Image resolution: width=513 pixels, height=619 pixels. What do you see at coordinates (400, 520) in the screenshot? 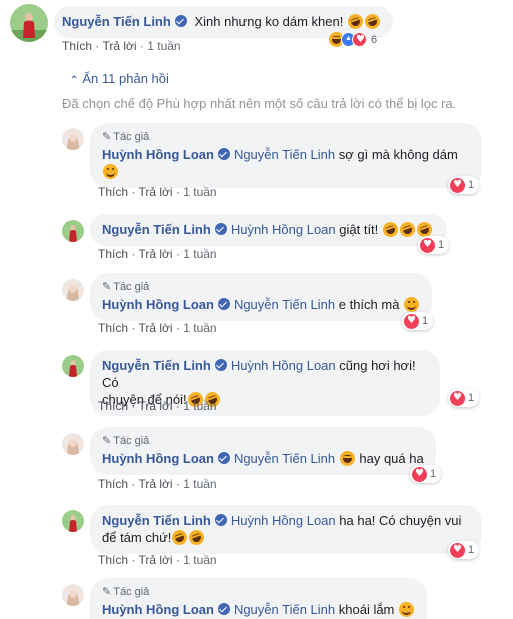
I see `comment-text: ha ha! Có chuyện vui` at bounding box center [400, 520].